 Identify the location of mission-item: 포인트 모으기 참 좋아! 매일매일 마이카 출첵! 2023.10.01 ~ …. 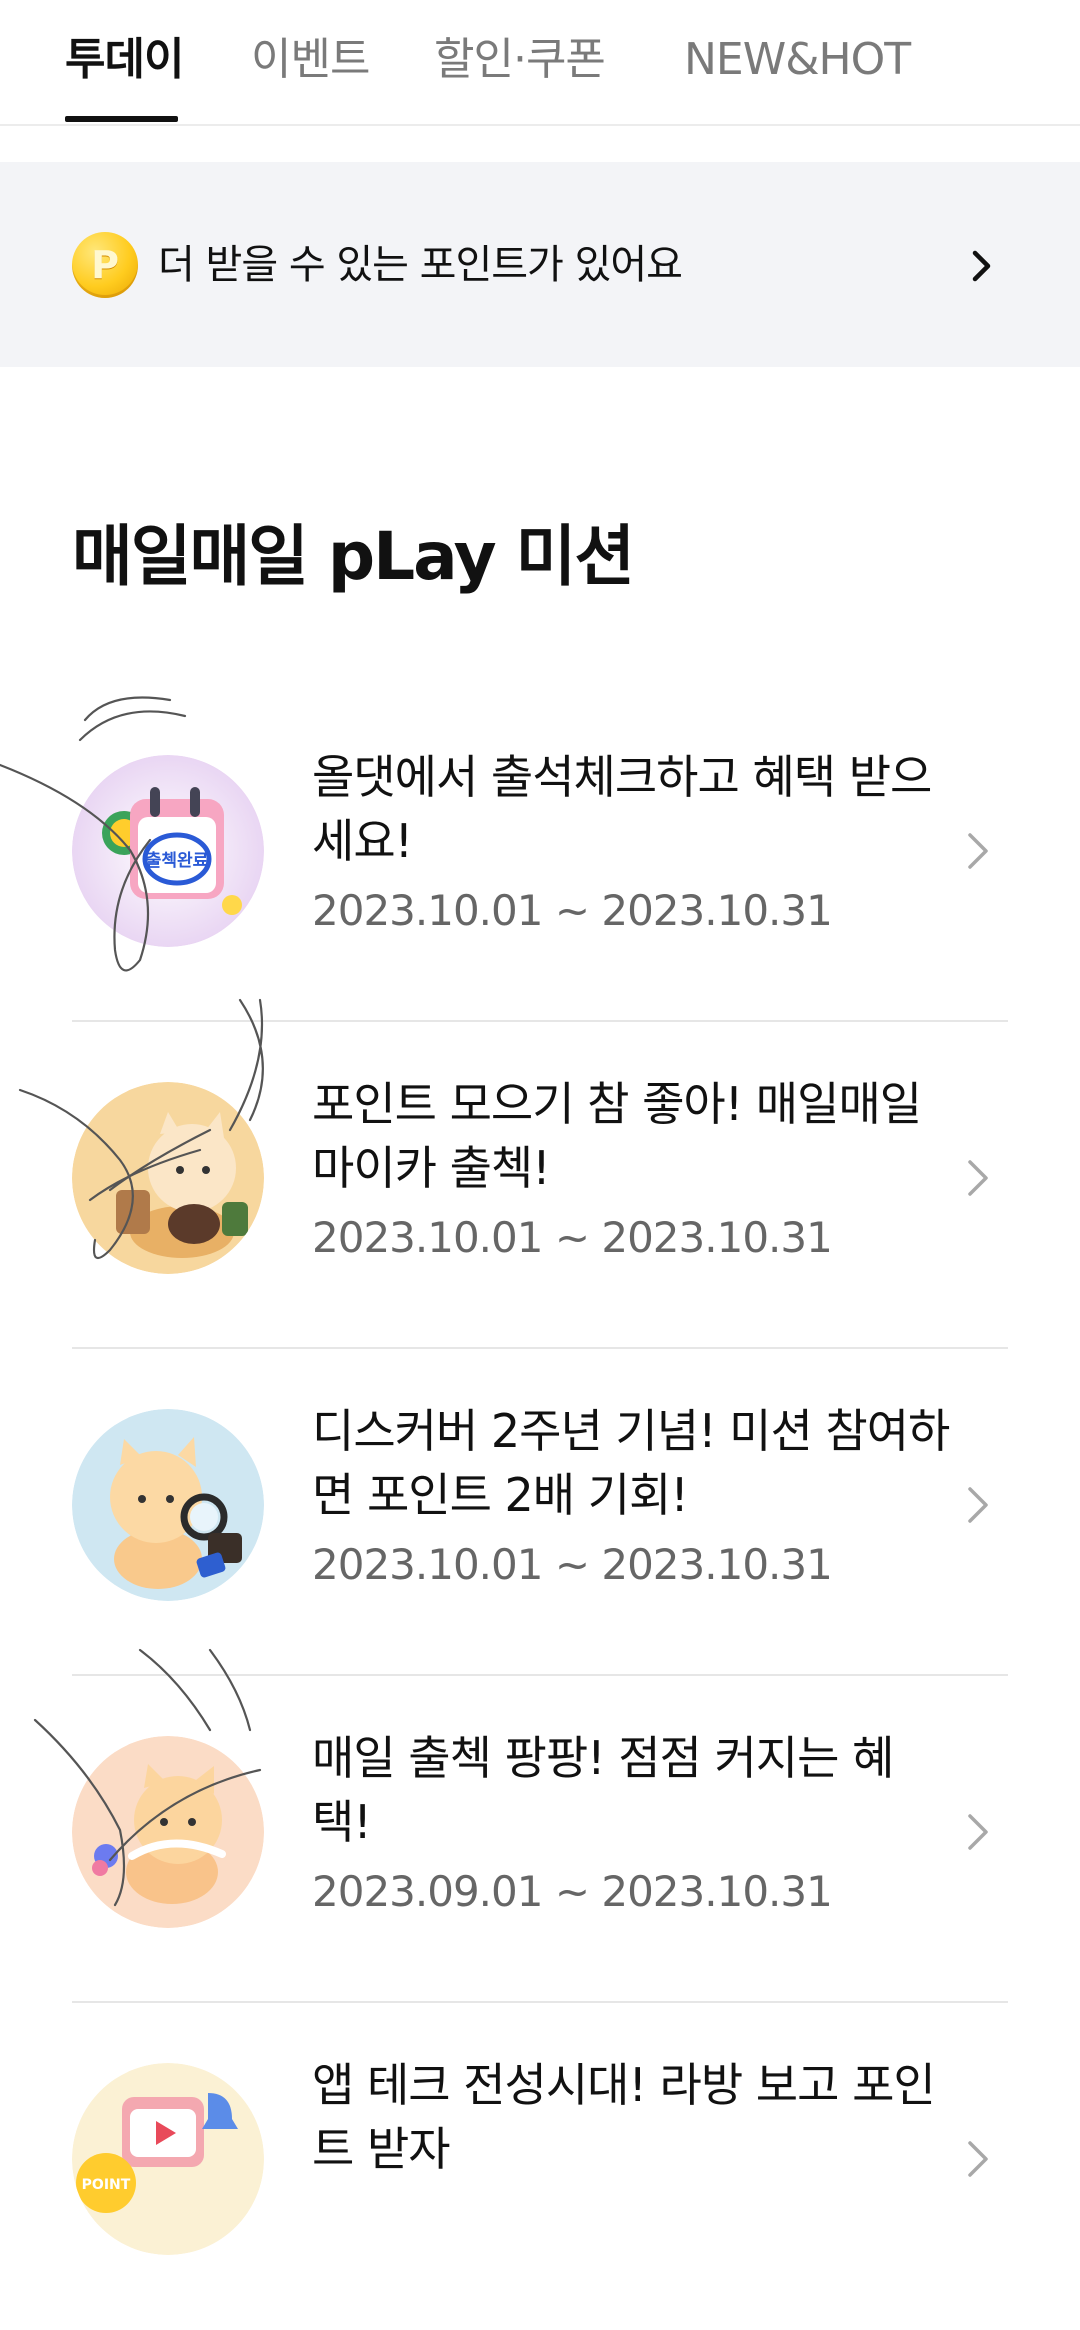
(540, 1185).